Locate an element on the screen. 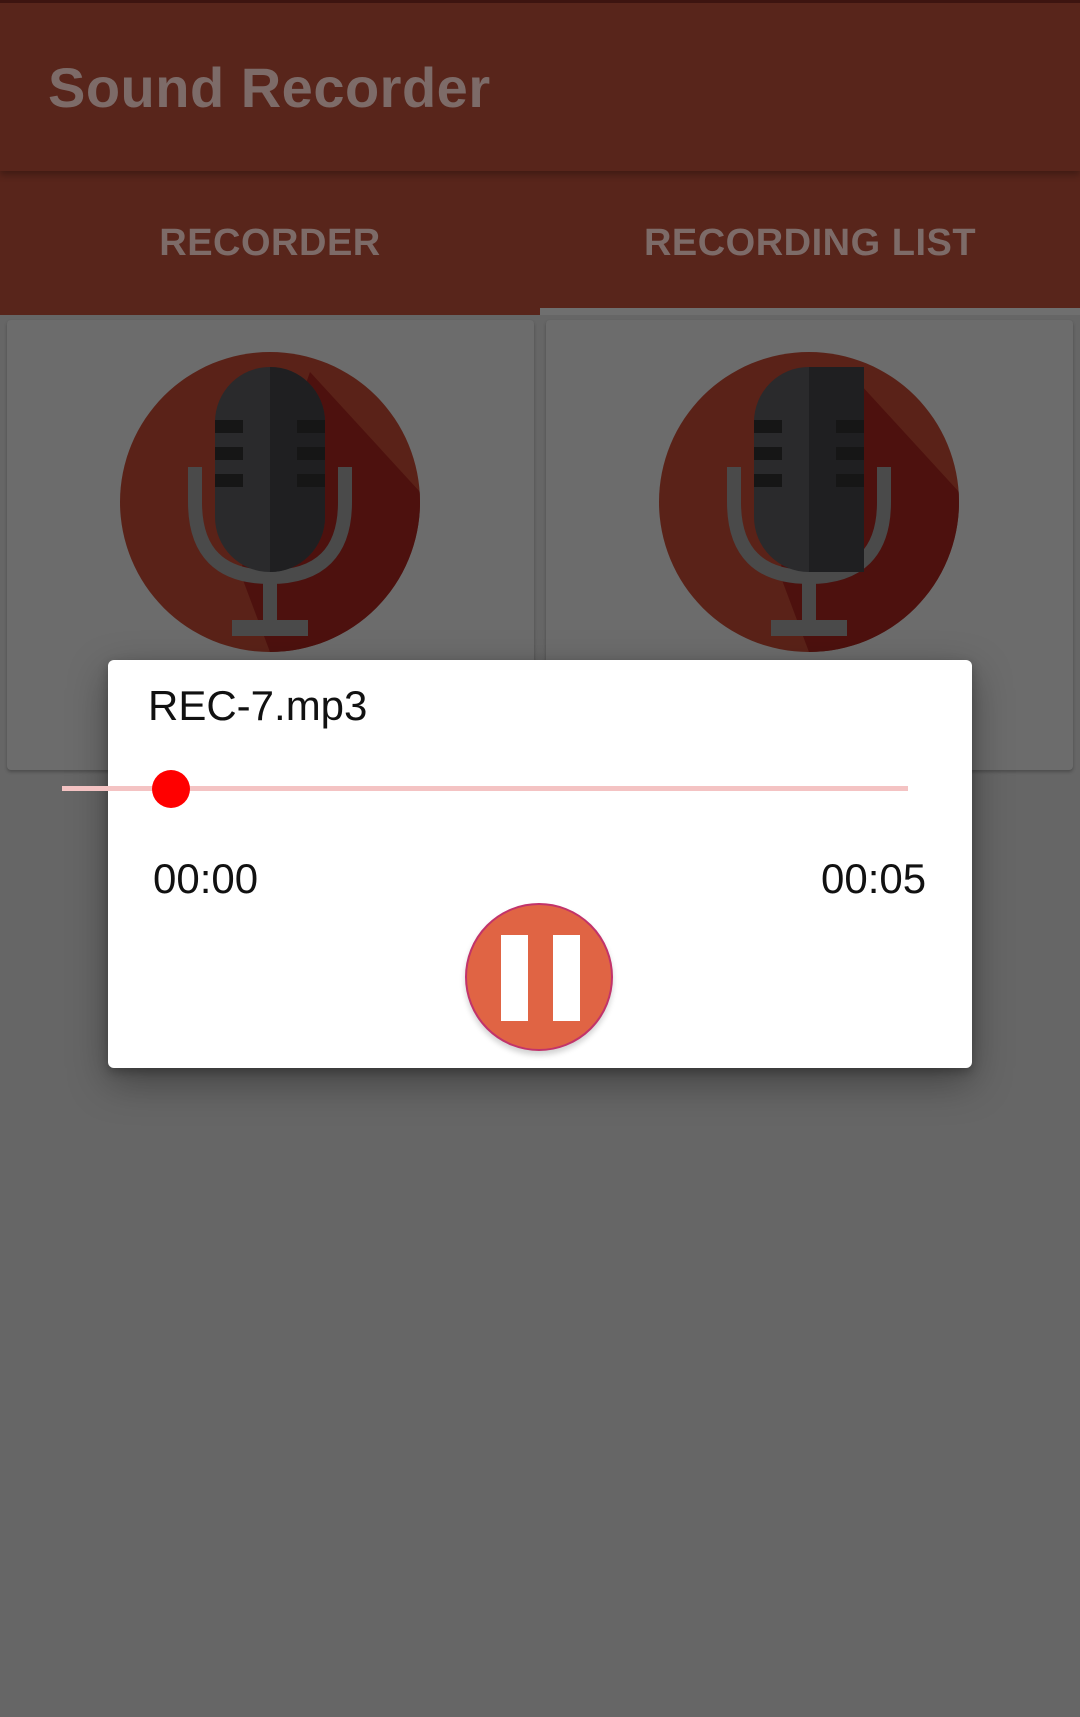 This screenshot has height=1717, width=1080. pause-button is located at coordinates (539, 977).